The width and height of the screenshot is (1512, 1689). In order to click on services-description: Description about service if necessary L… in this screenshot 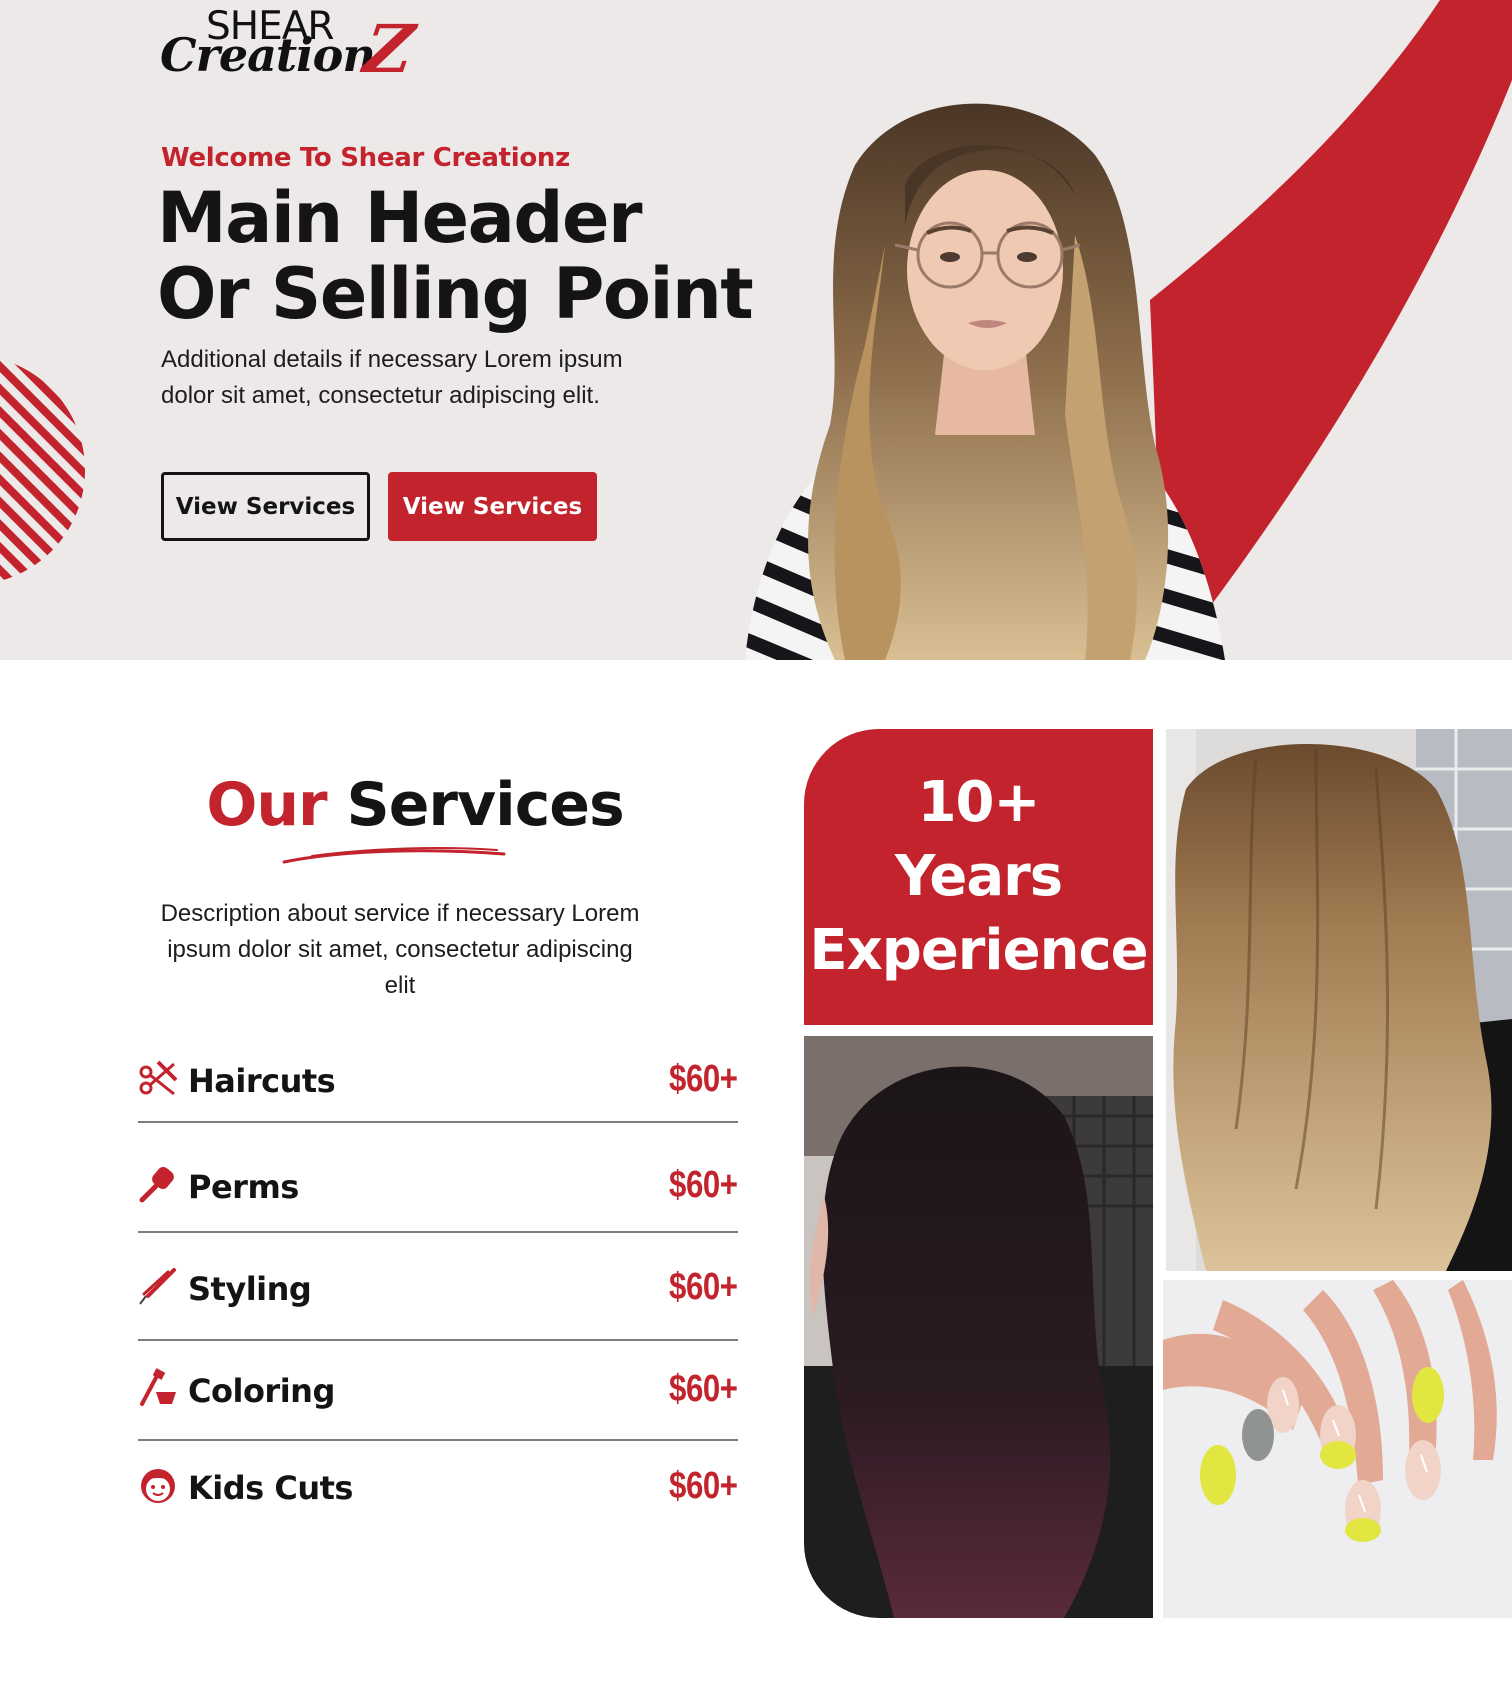, I will do `click(400, 949)`.